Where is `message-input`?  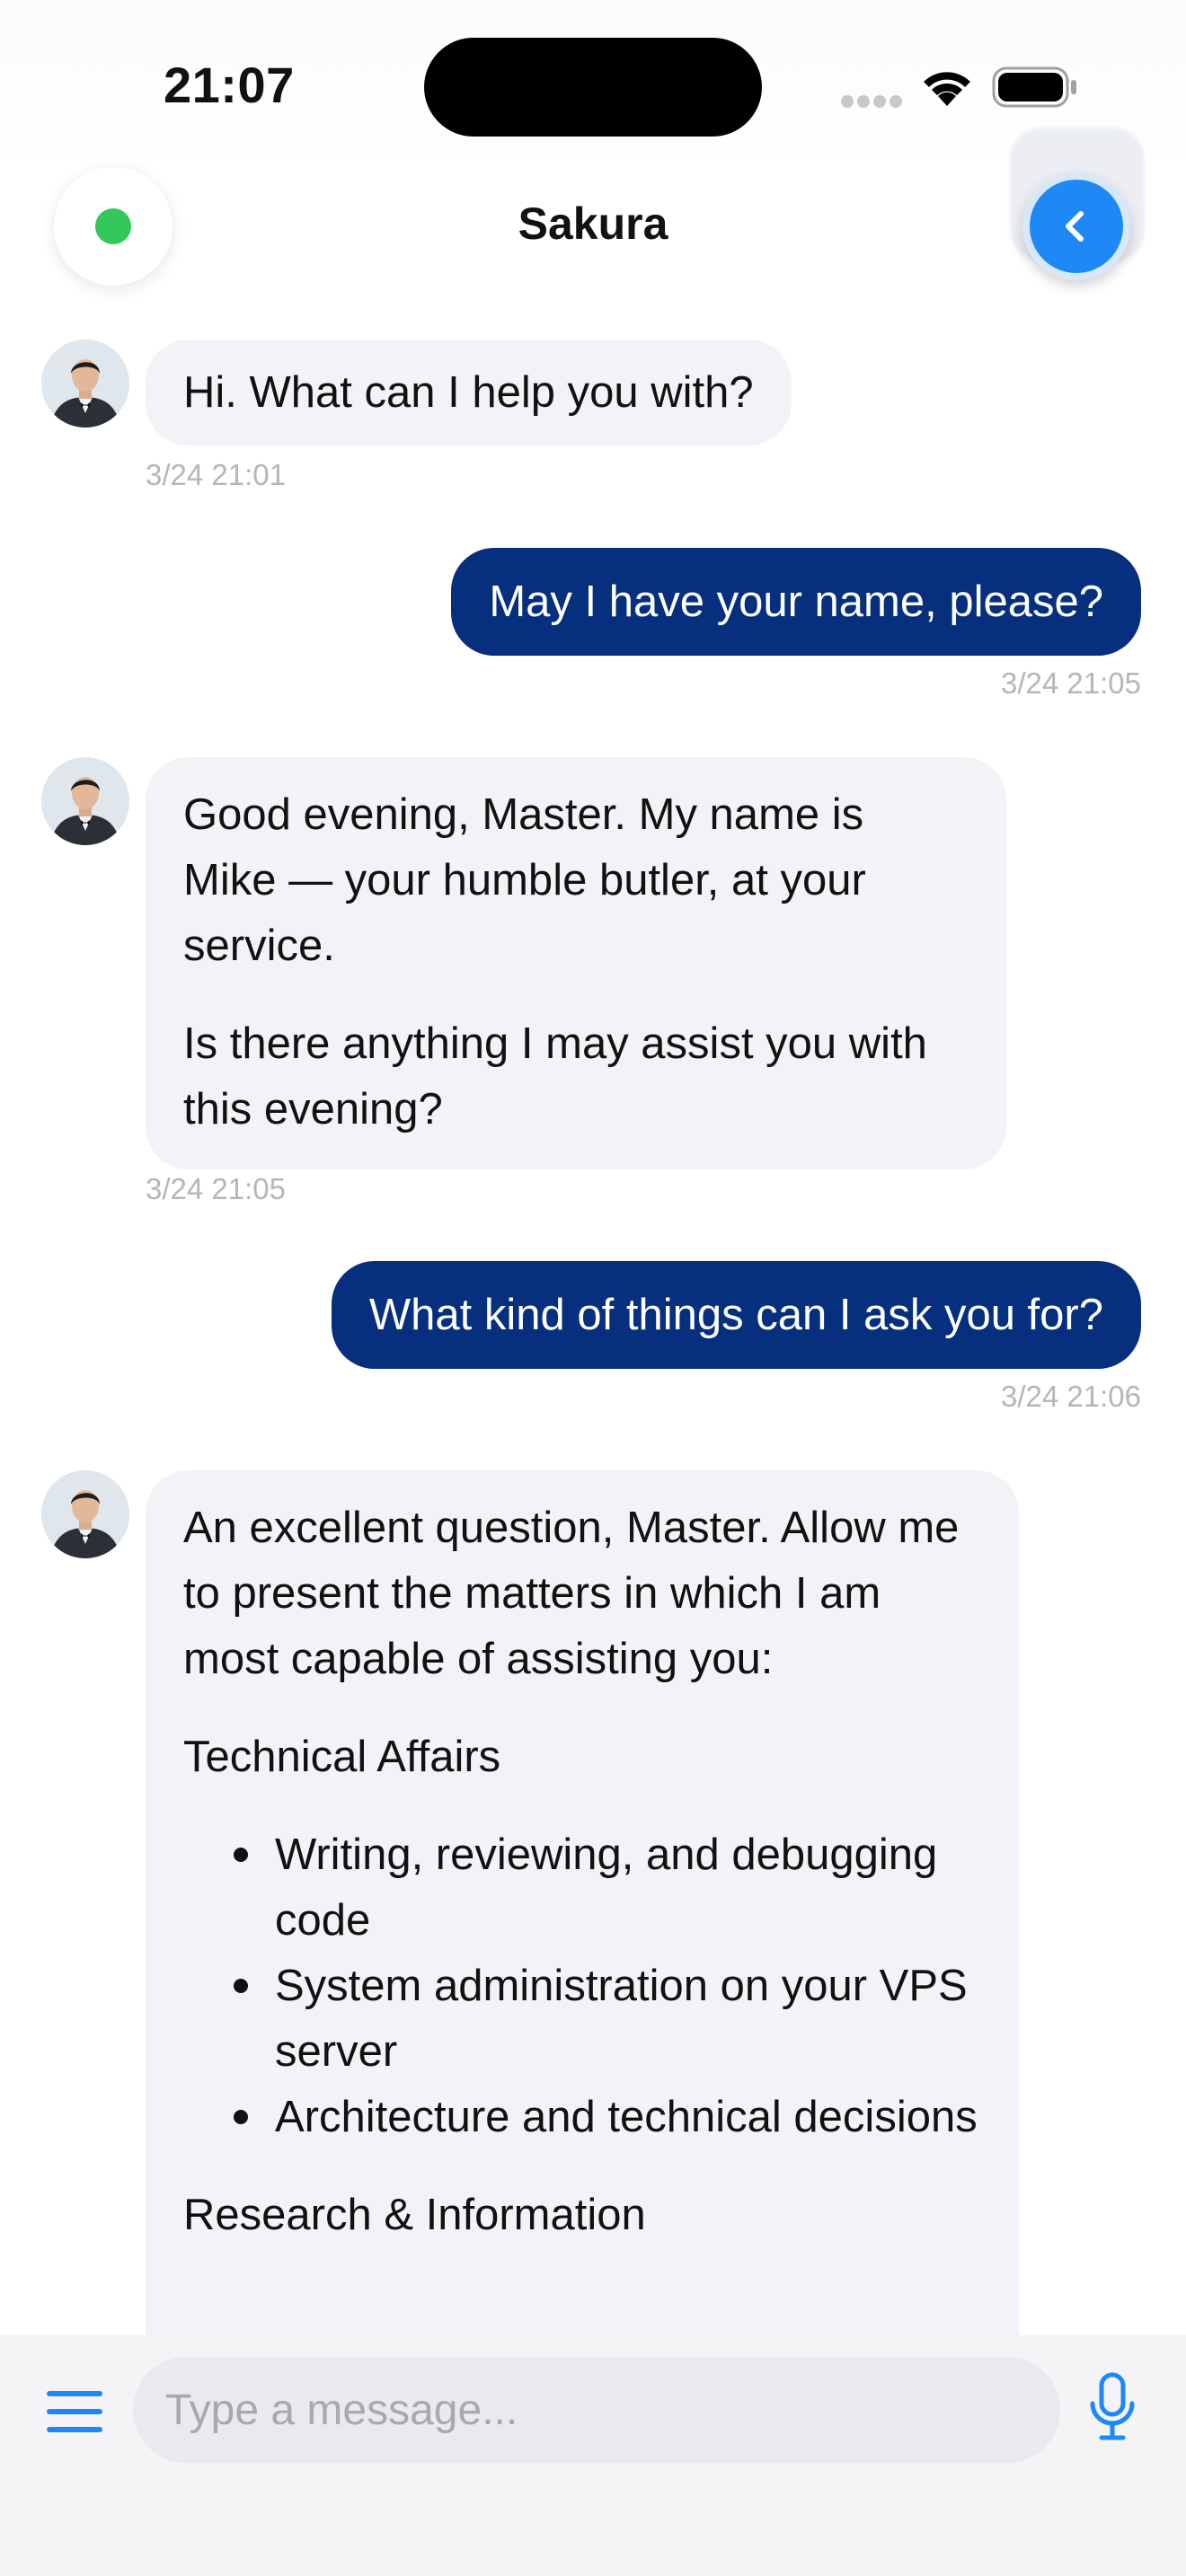 message-input is located at coordinates (596, 2410).